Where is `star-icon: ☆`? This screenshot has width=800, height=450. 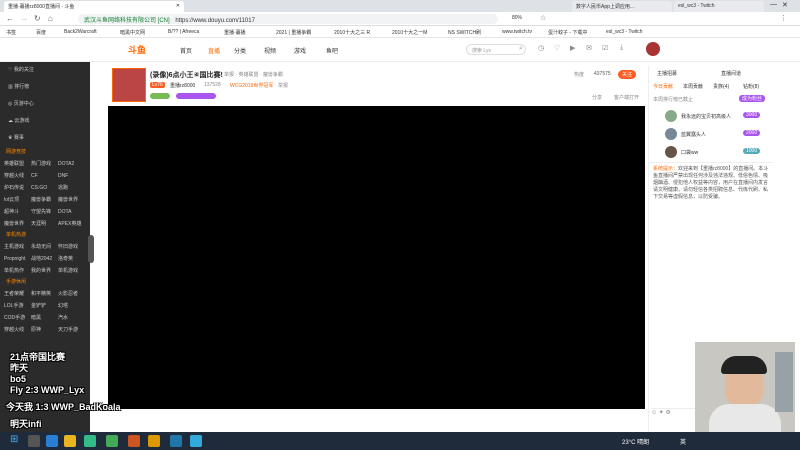
star-icon: ☆ is located at coordinates (543, 18).